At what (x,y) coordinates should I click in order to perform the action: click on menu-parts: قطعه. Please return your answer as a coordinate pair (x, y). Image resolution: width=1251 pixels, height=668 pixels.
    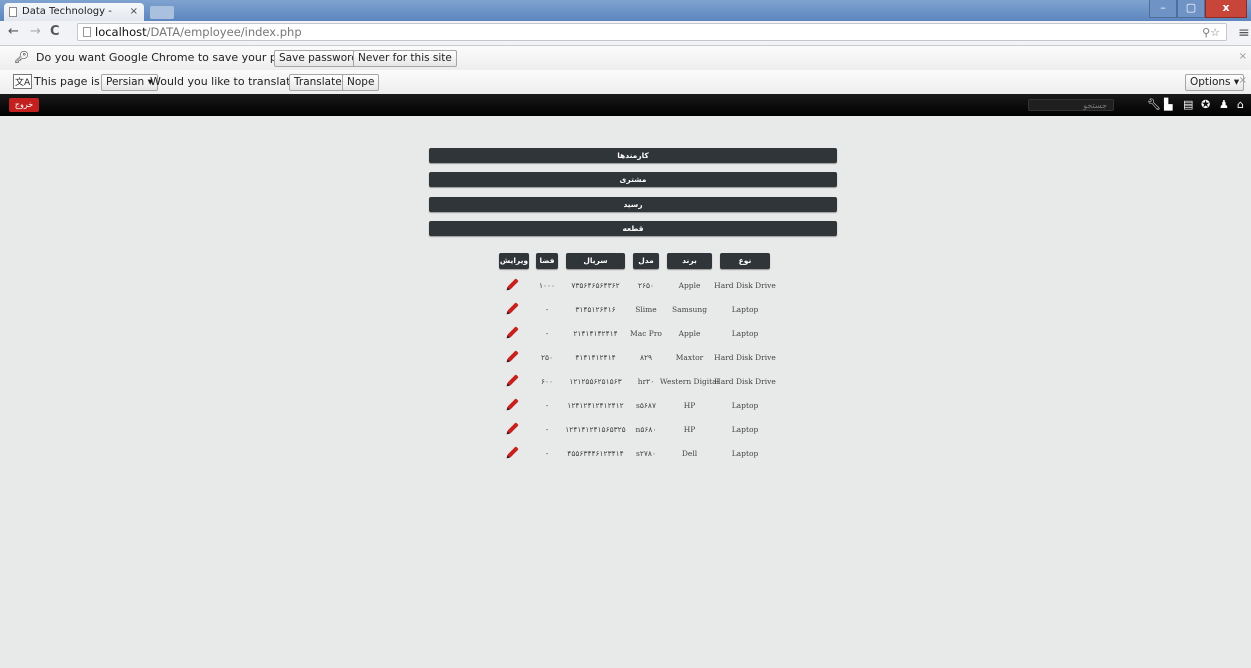
    Looking at the image, I should click on (633, 228).